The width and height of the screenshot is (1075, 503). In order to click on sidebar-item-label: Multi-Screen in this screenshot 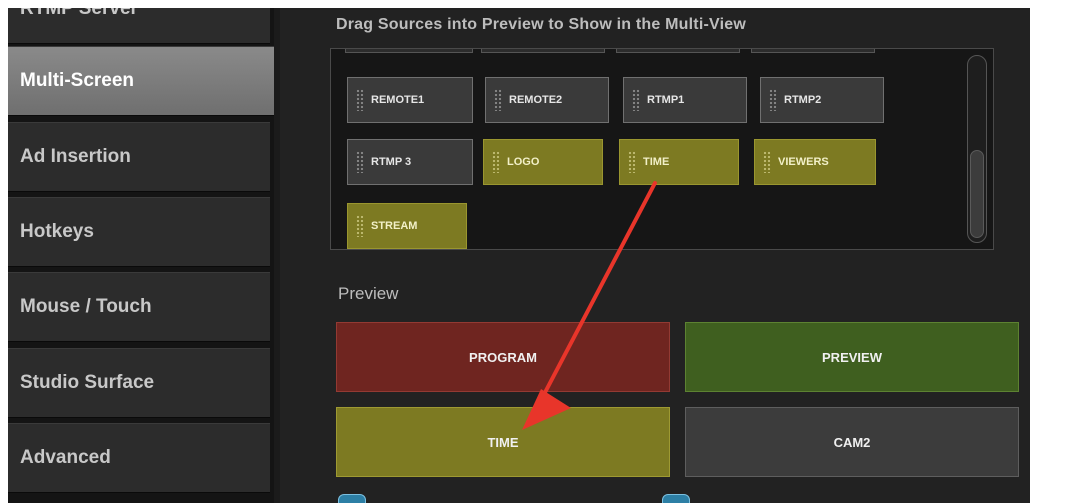, I will do `click(77, 80)`.